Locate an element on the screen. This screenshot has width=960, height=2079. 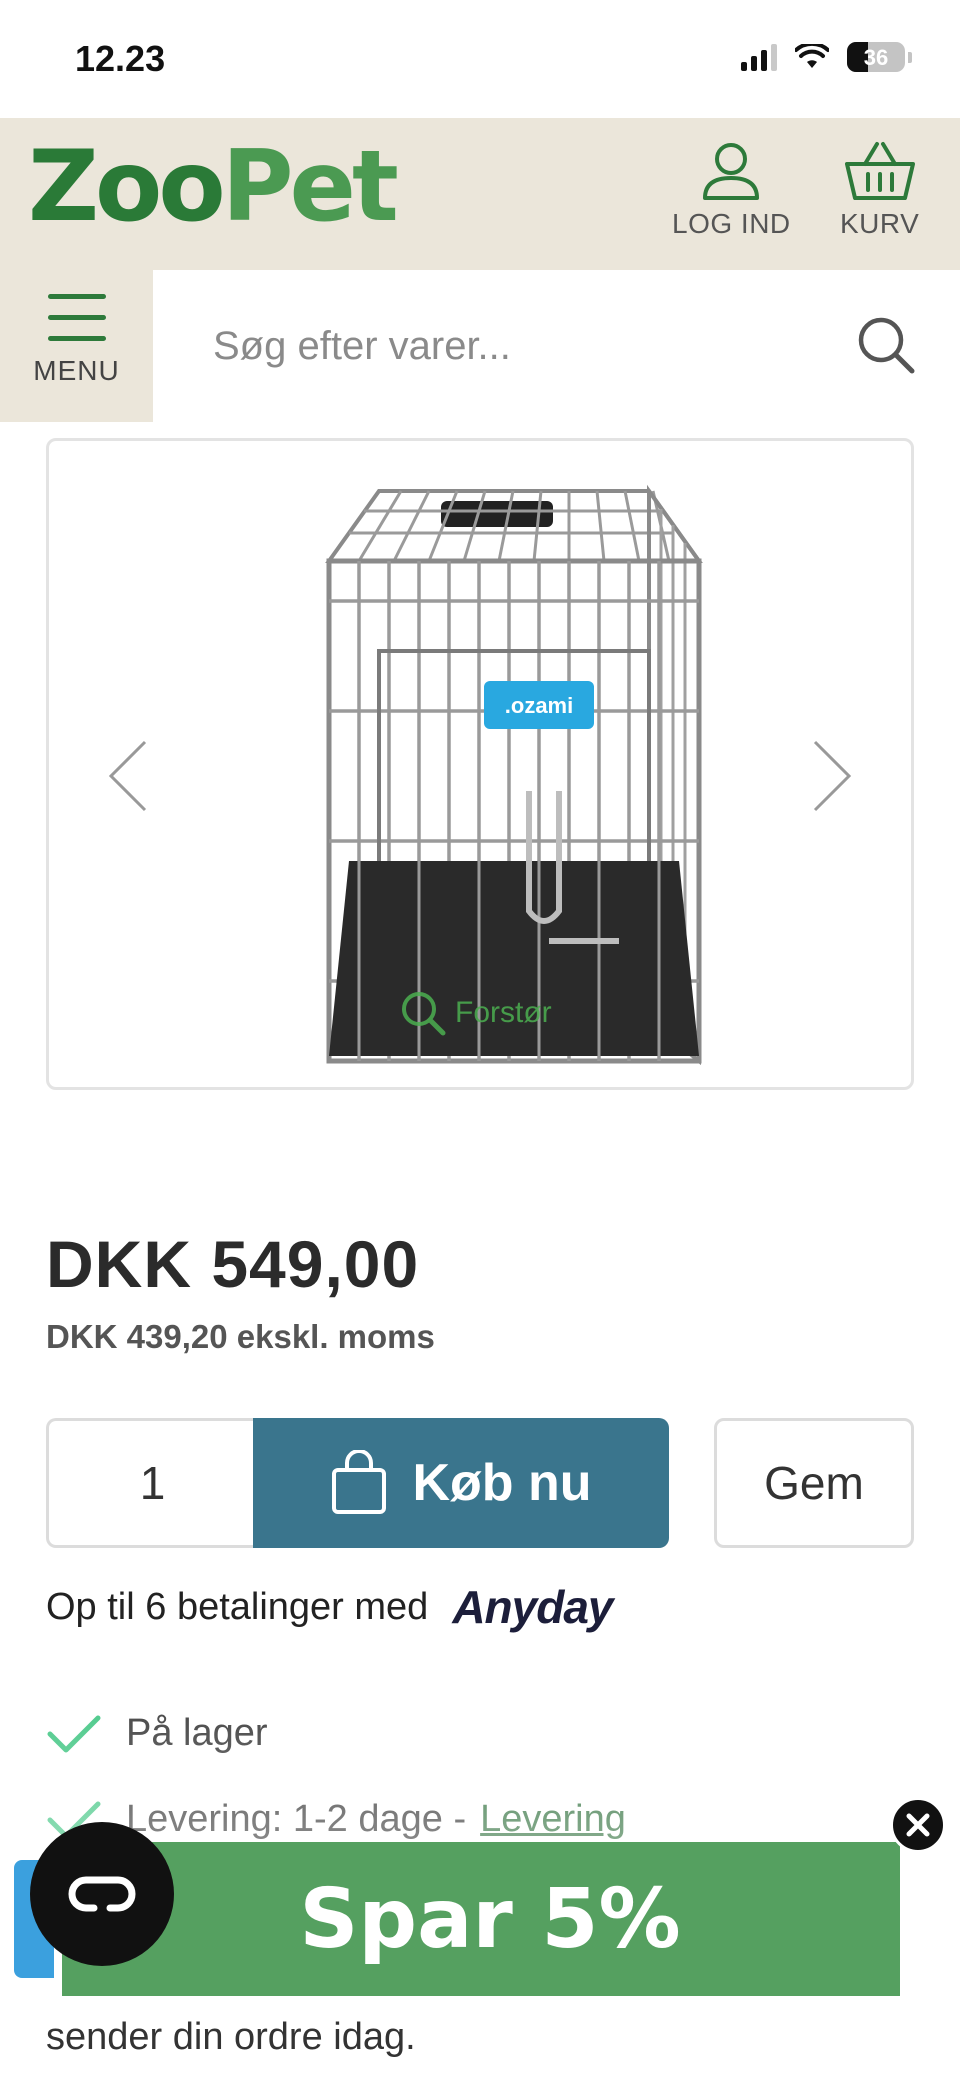
save-button: Gem is located at coordinates (814, 1483).